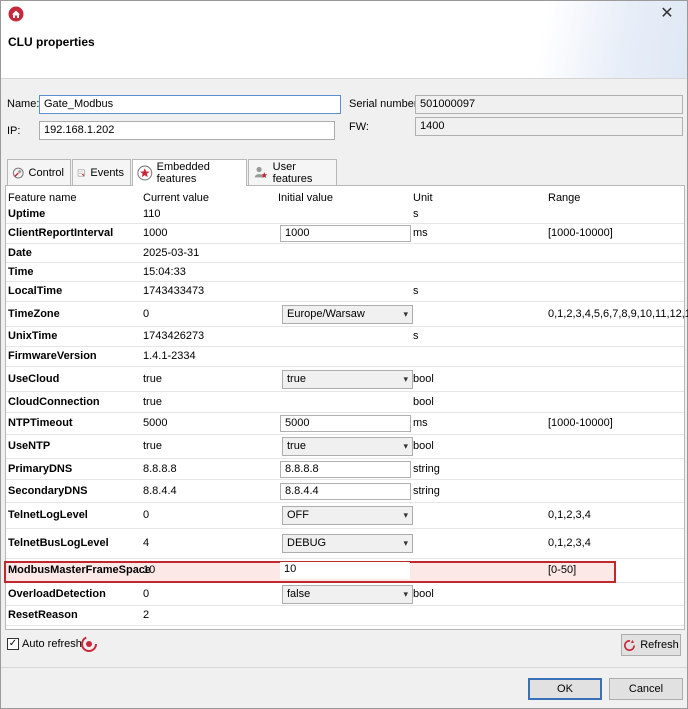  I want to click on range-cell: 0,1,2,3,4,5,6,7,8,9,10,11,12,13,14,, so click(618, 314).